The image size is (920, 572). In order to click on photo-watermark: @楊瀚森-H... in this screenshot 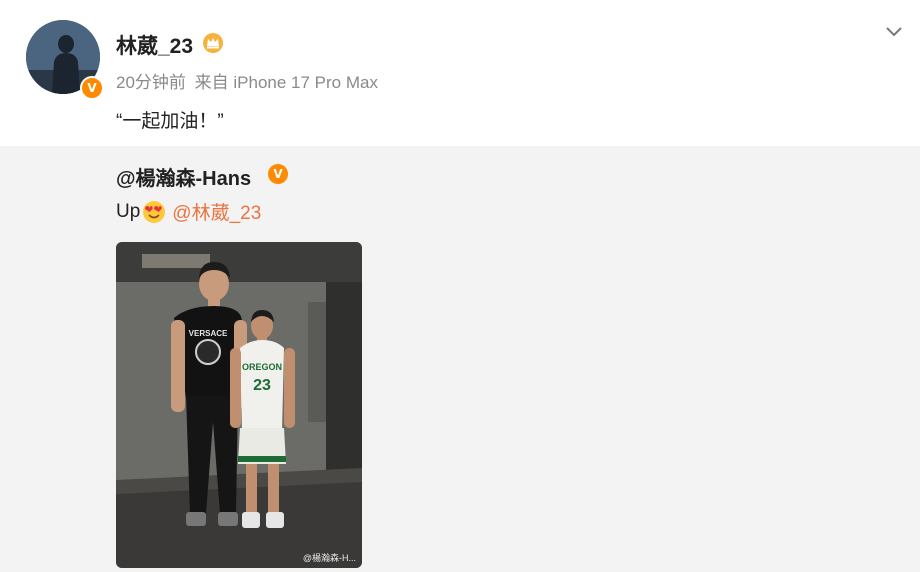, I will do `click(329, 558)`.